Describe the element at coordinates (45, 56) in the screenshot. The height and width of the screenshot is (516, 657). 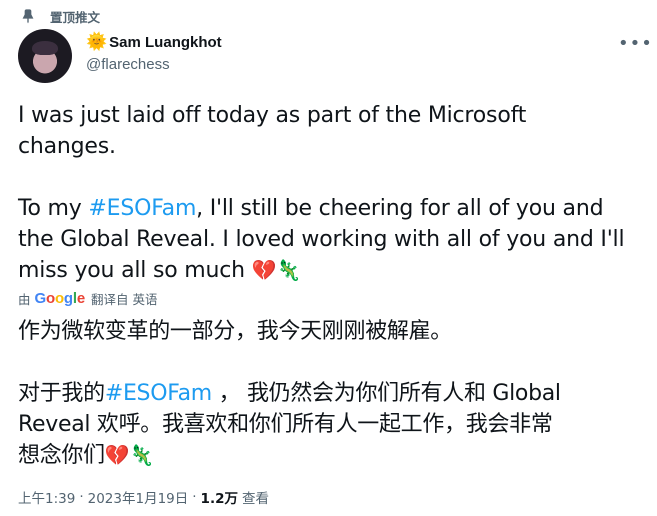
I see `avatar` at that location.